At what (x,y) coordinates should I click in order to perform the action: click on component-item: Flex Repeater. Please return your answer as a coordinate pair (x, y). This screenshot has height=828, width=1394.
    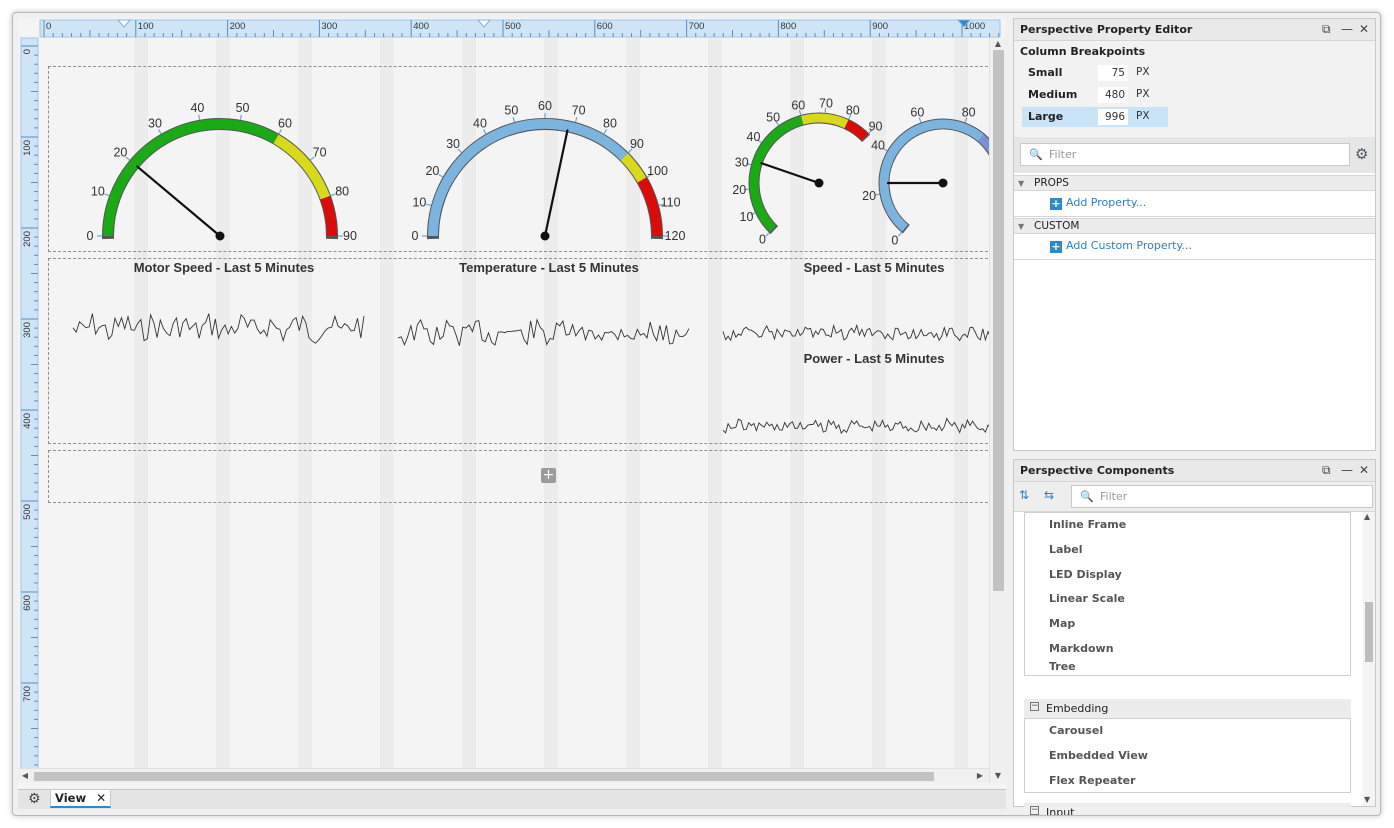
    Looking at the image, I should click on (1092, 780).